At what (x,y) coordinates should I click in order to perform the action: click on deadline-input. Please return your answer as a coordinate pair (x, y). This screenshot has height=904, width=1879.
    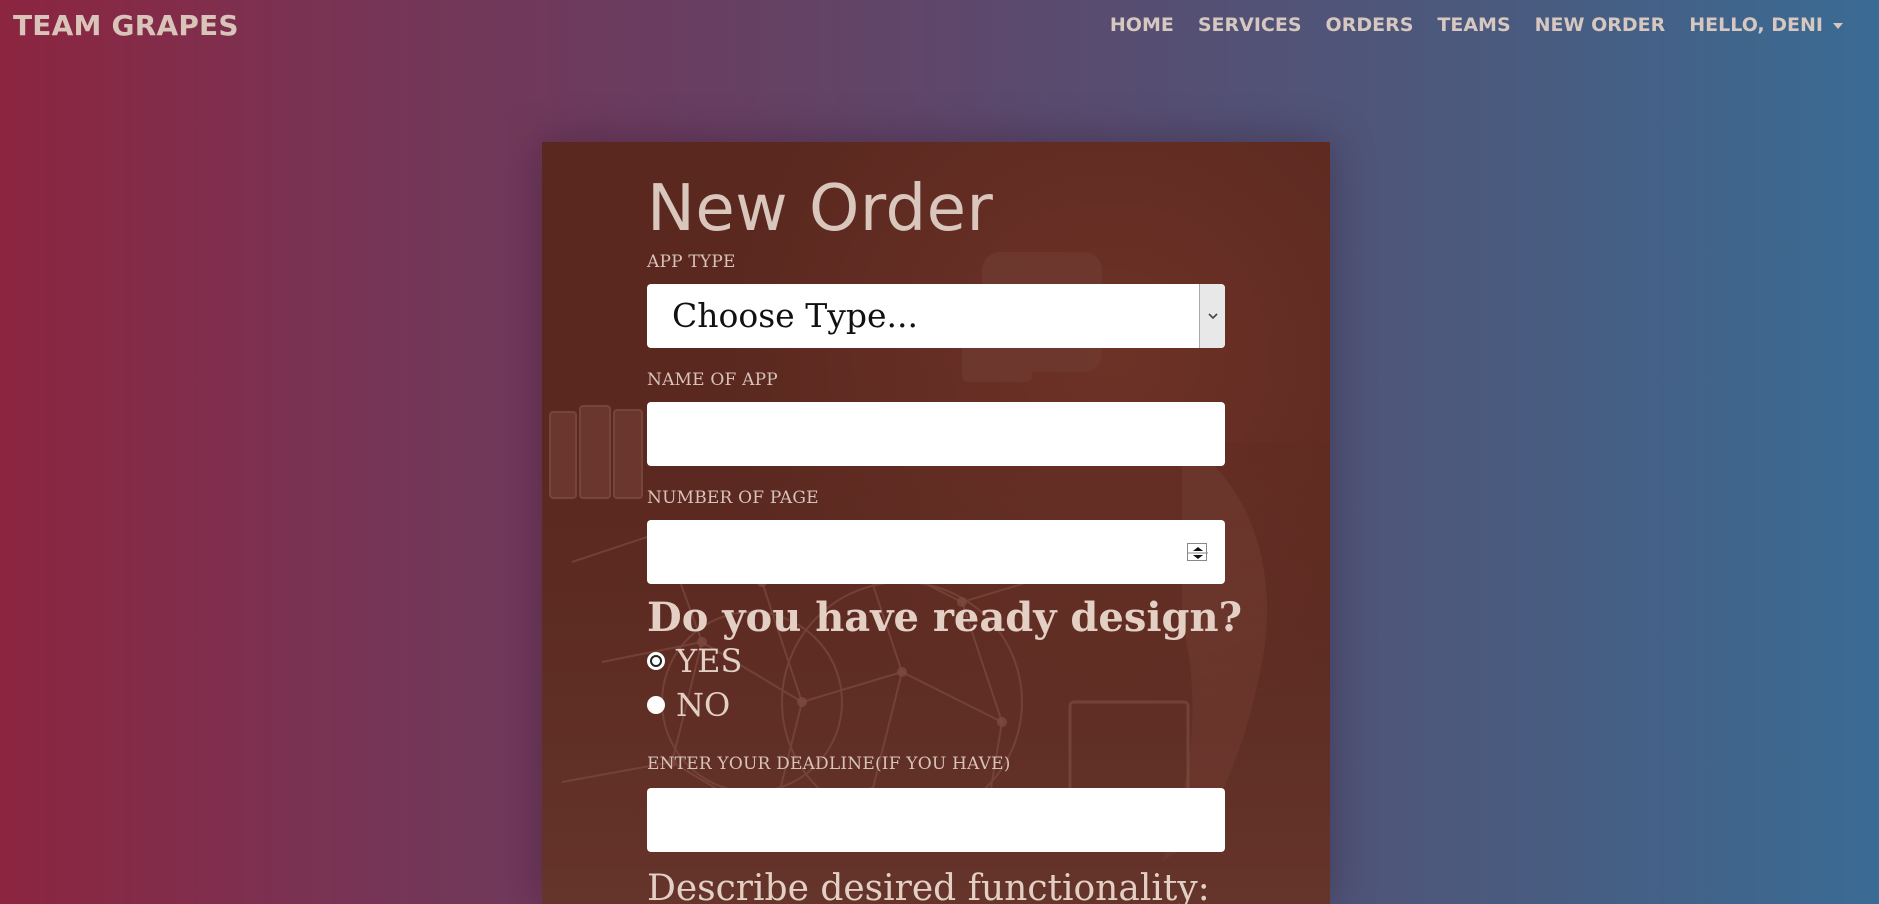
    Looking at the image, I should click on (936, 820).